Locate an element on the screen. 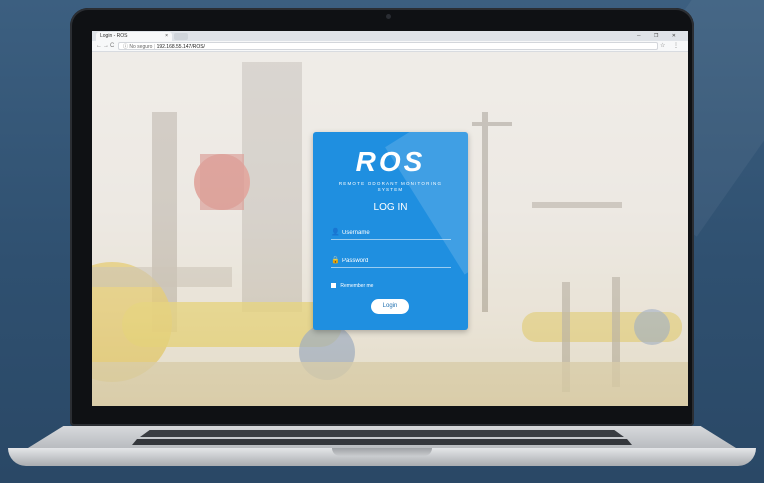 This screenshot has height=483, width=764. username-input is located at coordinates (394, 233).